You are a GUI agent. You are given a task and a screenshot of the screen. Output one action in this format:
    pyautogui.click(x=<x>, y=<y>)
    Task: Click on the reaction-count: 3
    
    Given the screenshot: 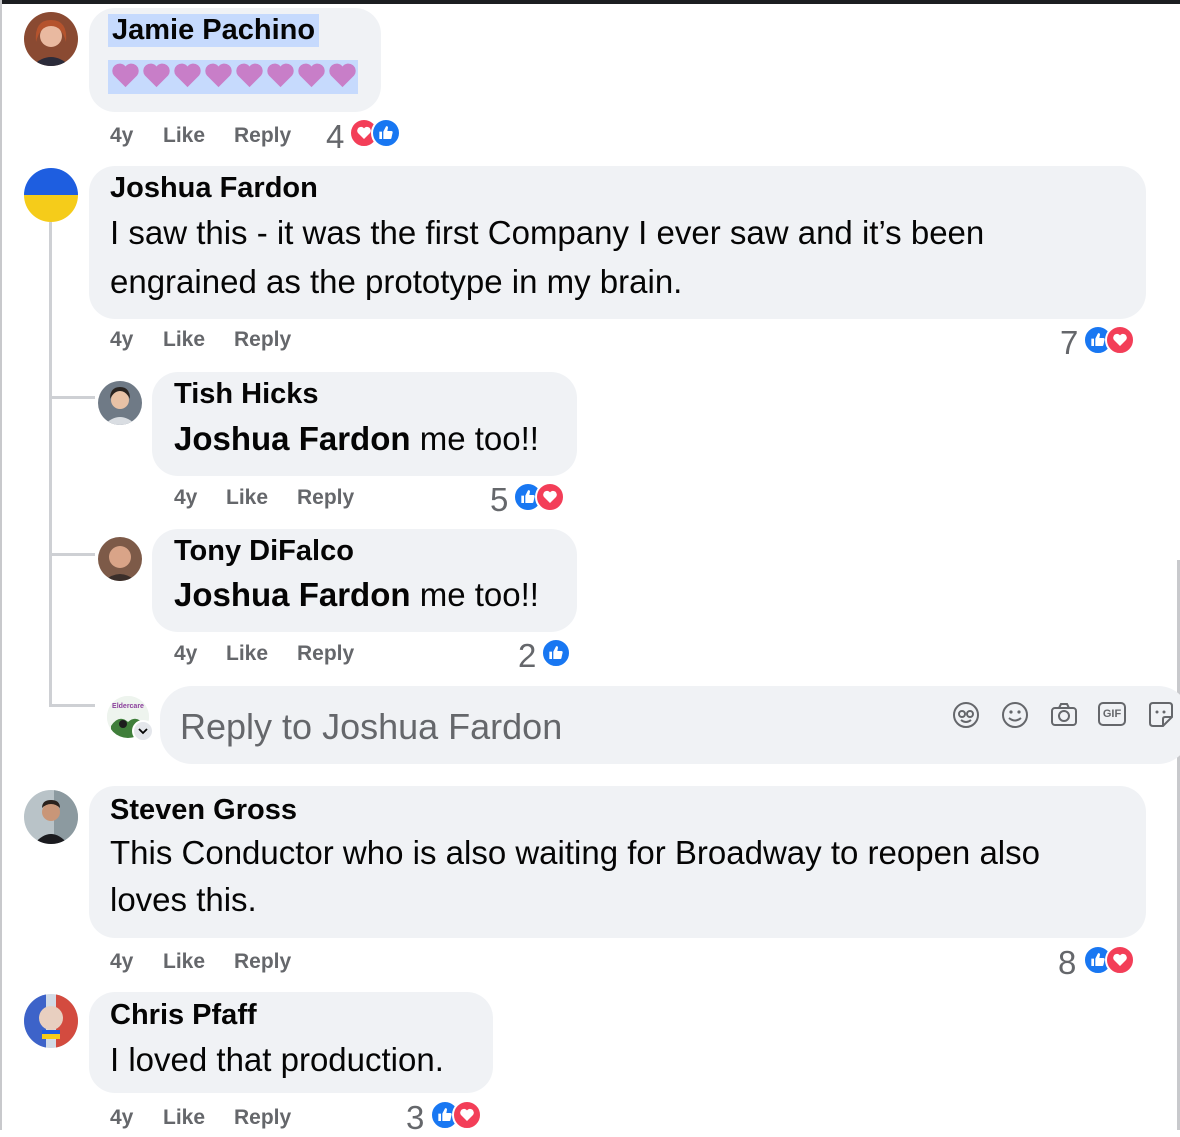 What is the action you would take?
    pyautogui.click(x=415, y=1118)
    